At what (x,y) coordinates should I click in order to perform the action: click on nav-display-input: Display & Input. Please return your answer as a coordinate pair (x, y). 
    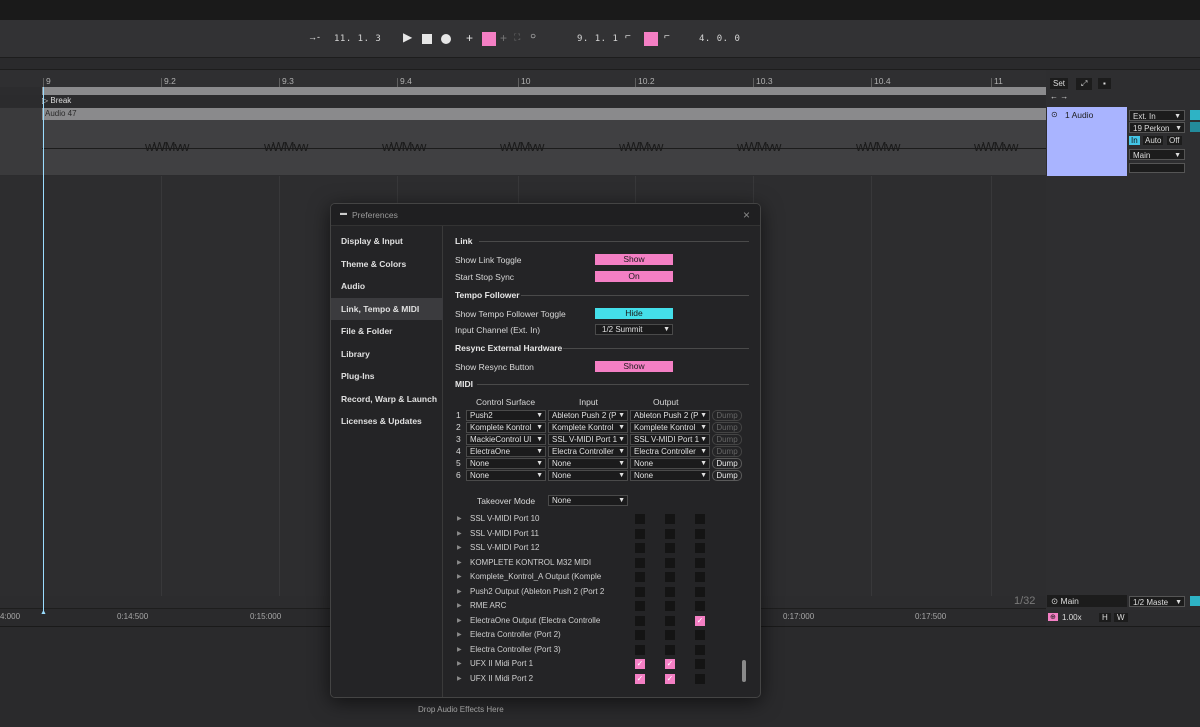
    Looking at the image, I should click on (387, 241).